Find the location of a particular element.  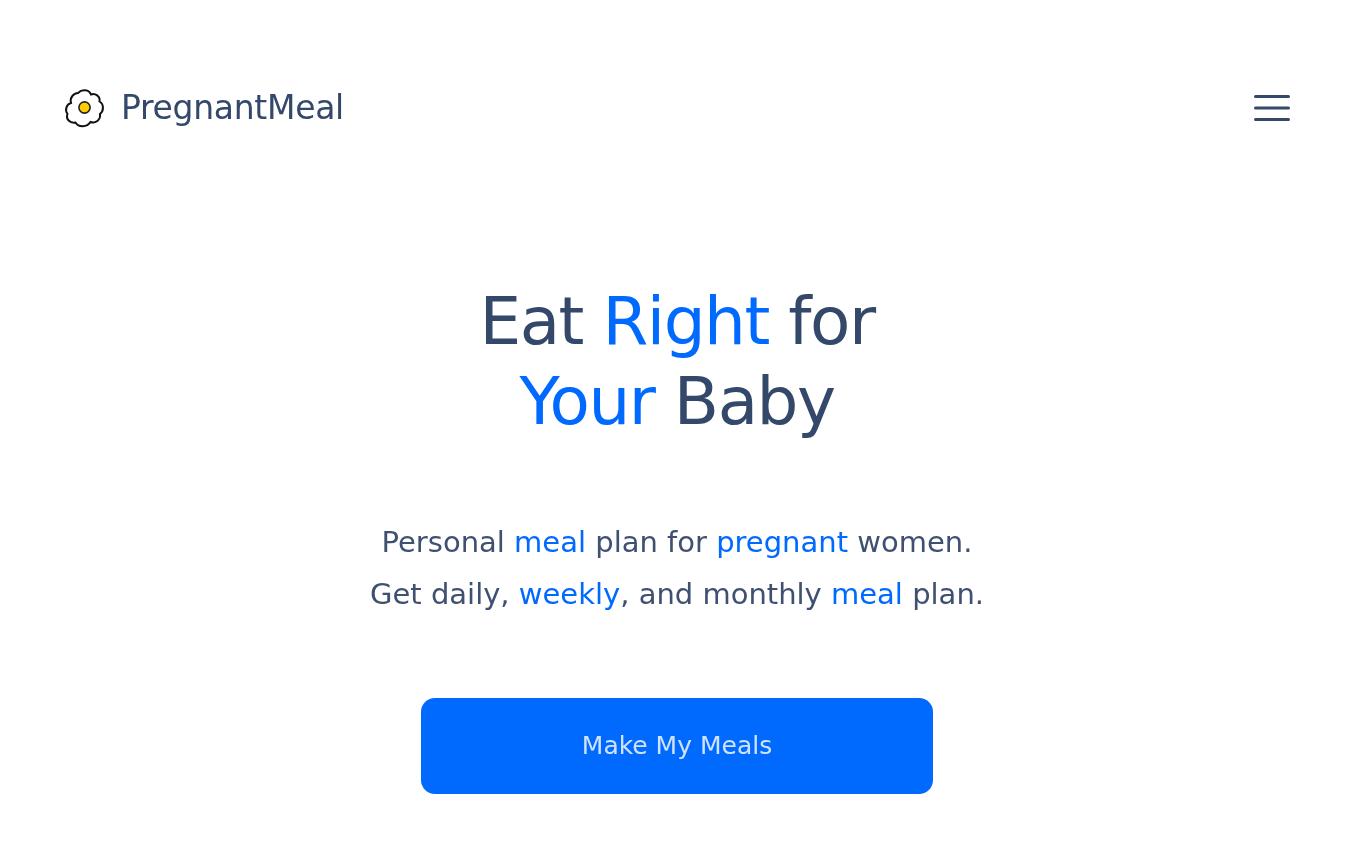

menu-icon is located at coordinates (1272, 108).